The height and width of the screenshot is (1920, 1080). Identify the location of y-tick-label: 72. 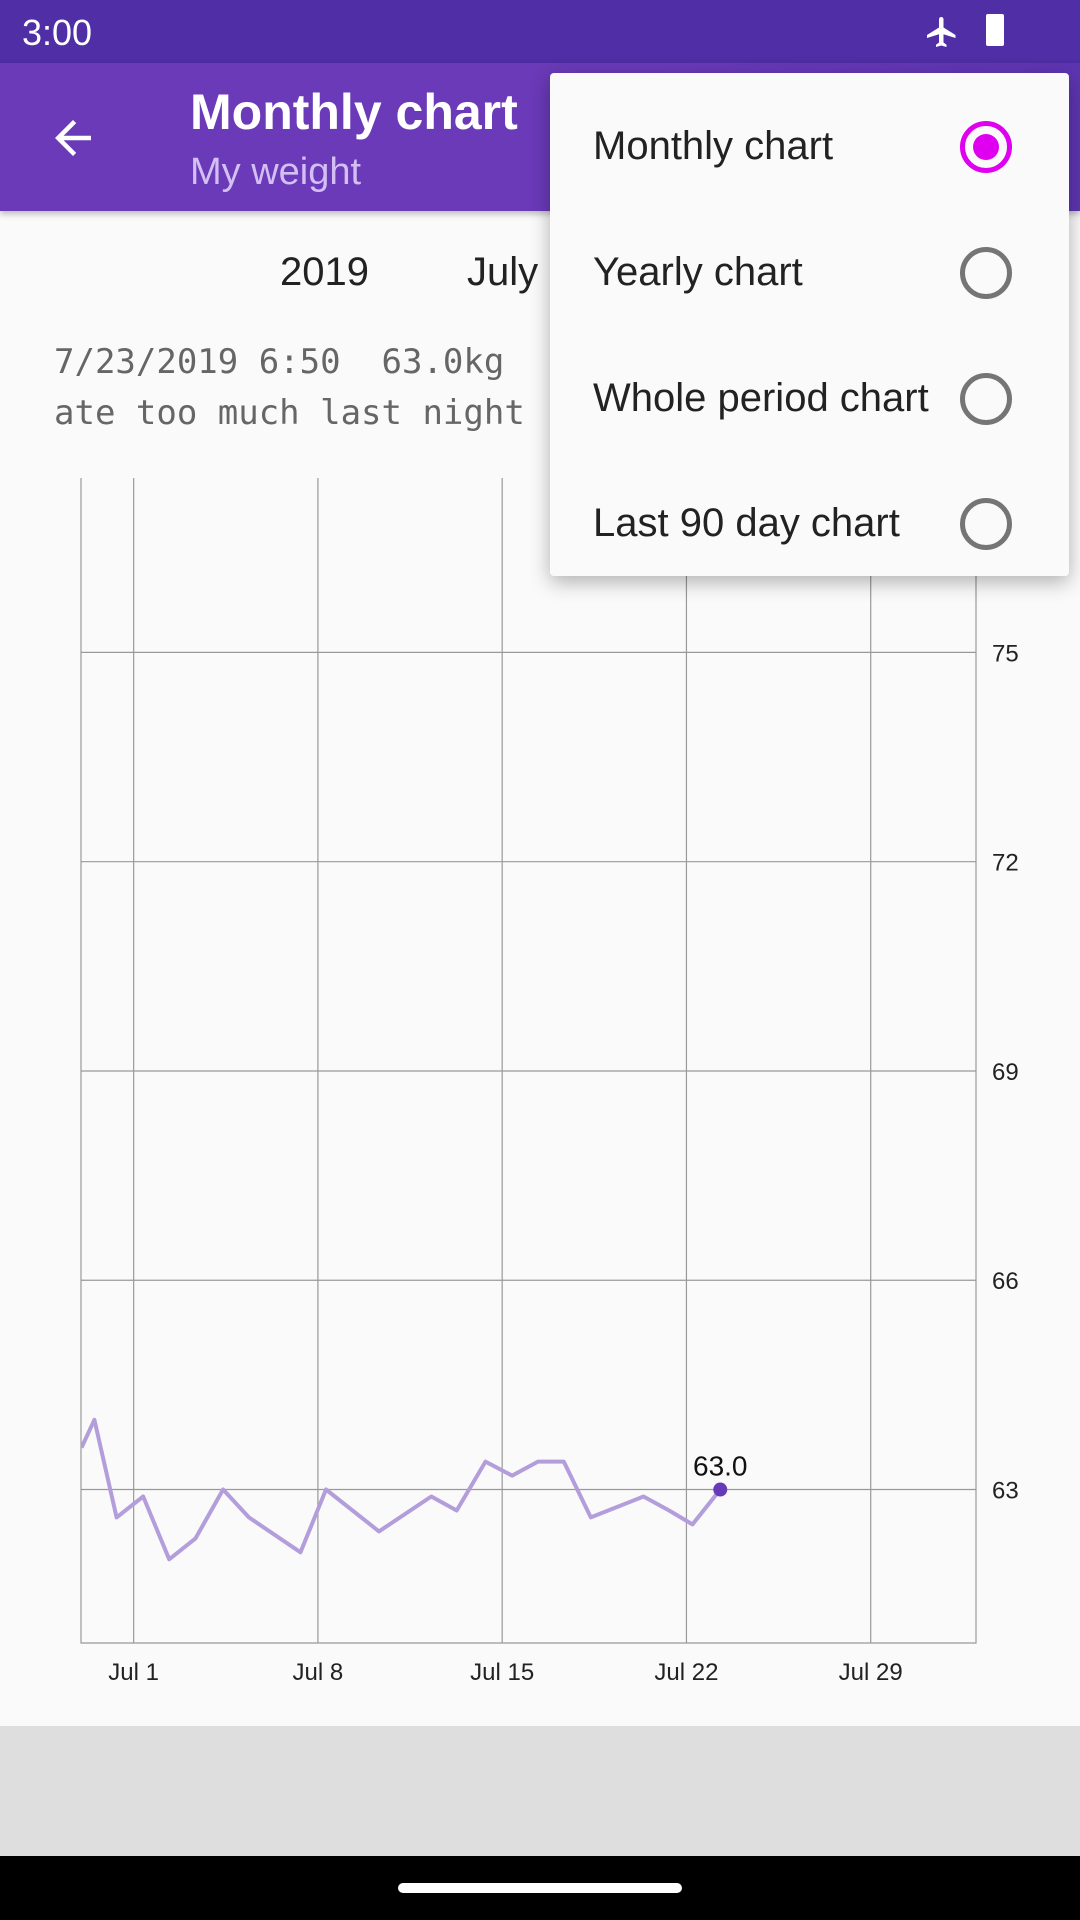
(1005, 863).